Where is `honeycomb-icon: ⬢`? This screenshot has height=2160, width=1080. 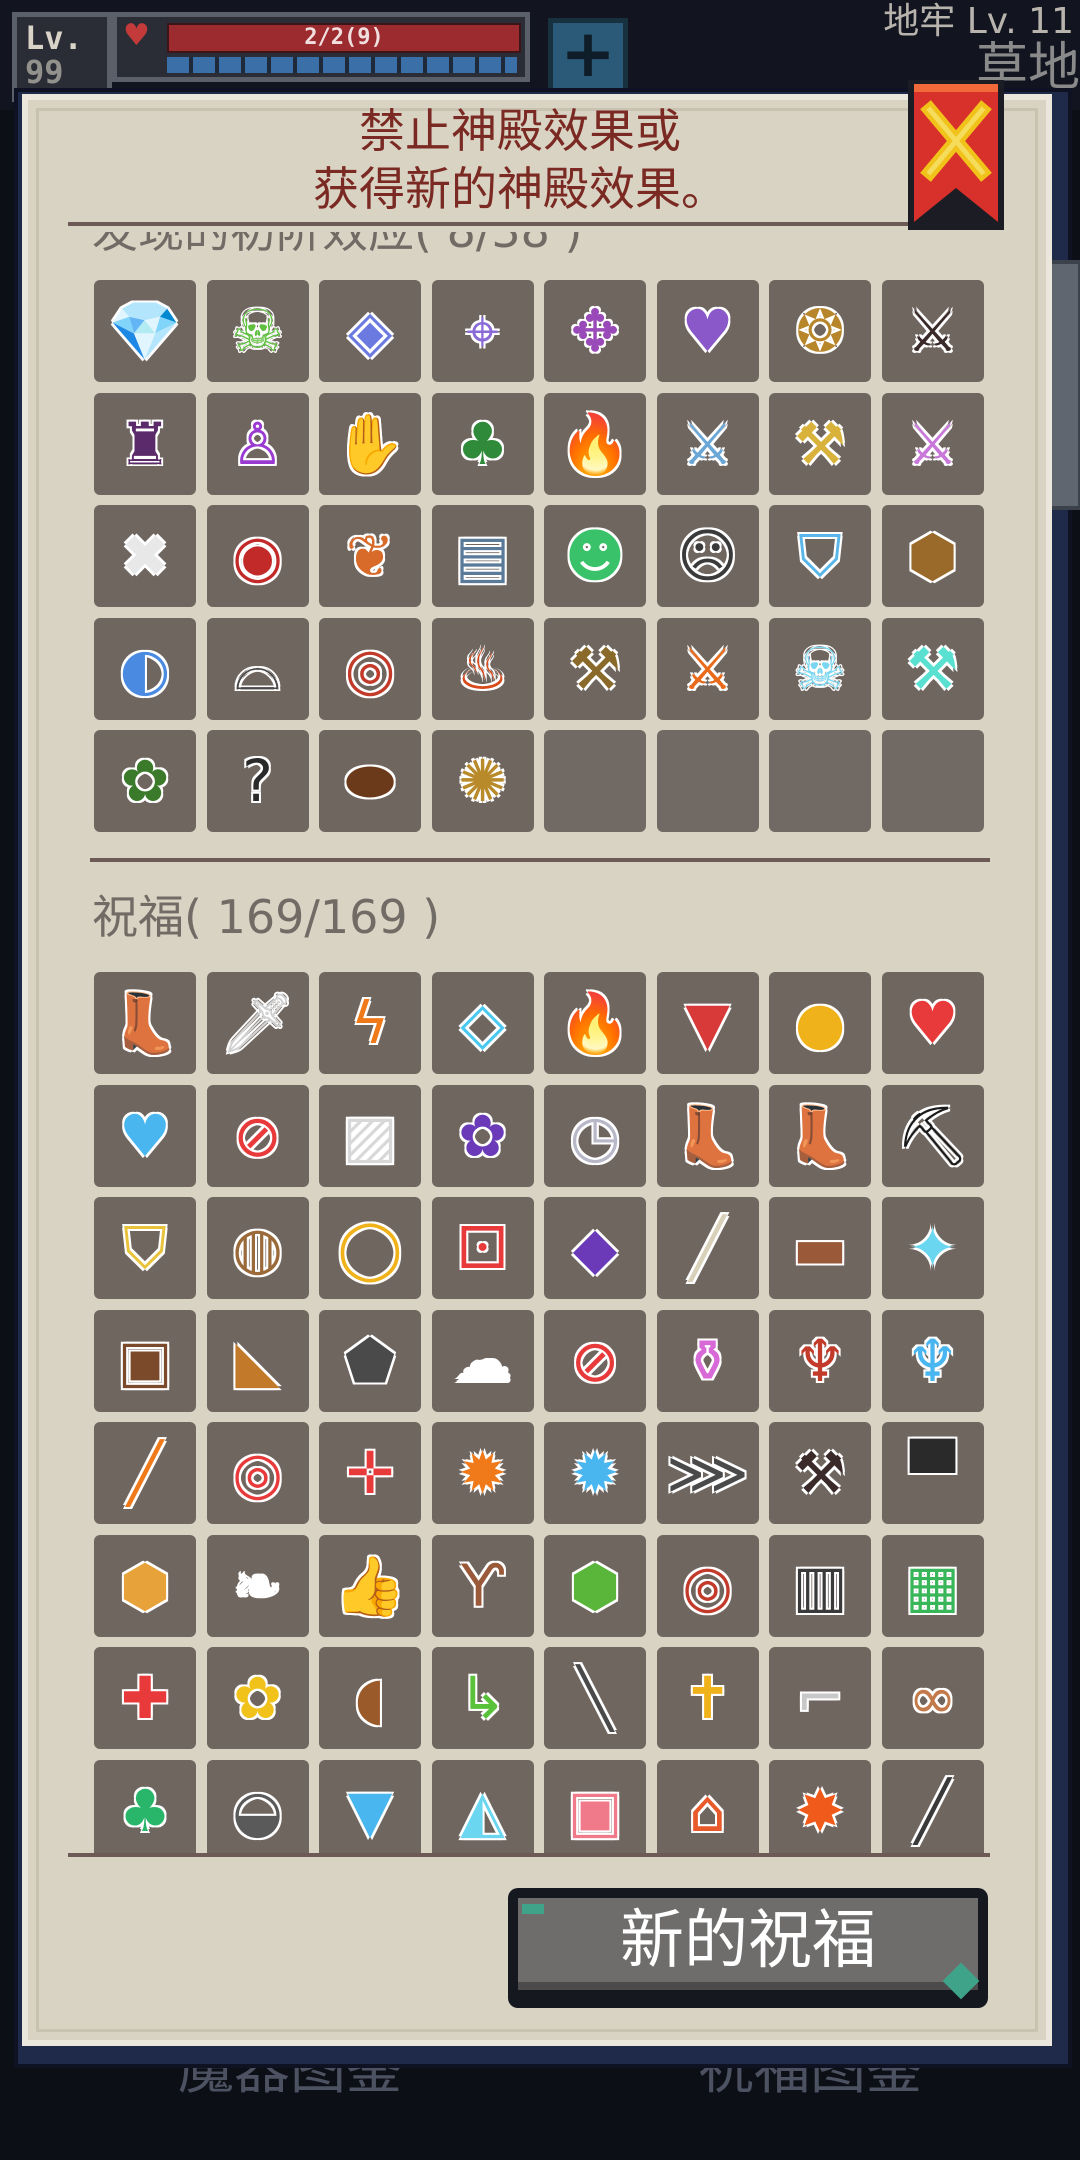
honeycomb-icon: ⬢ is located at coordinates (932, 556).